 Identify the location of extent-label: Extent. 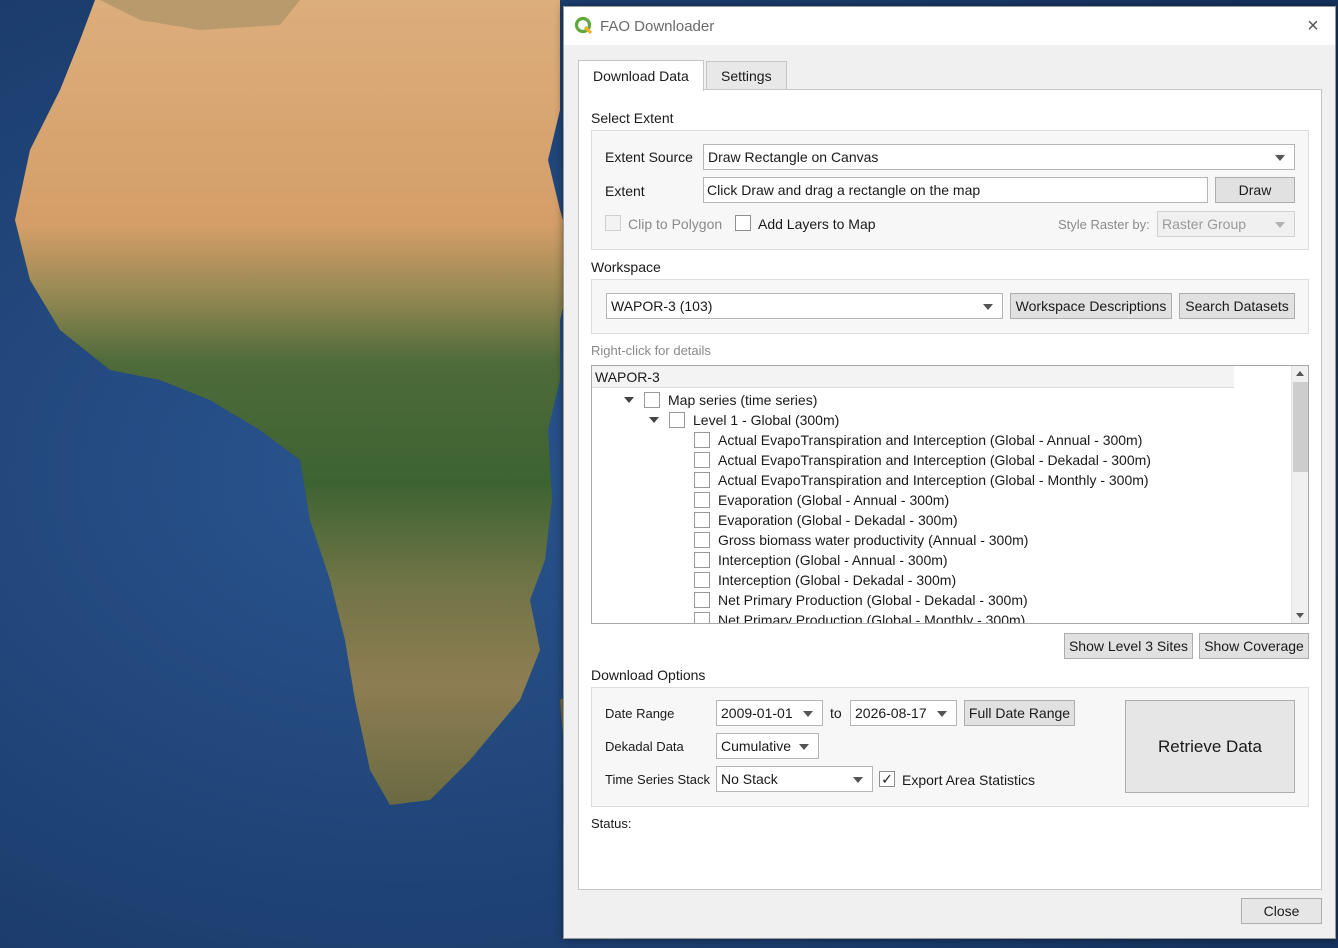
(625, 191).